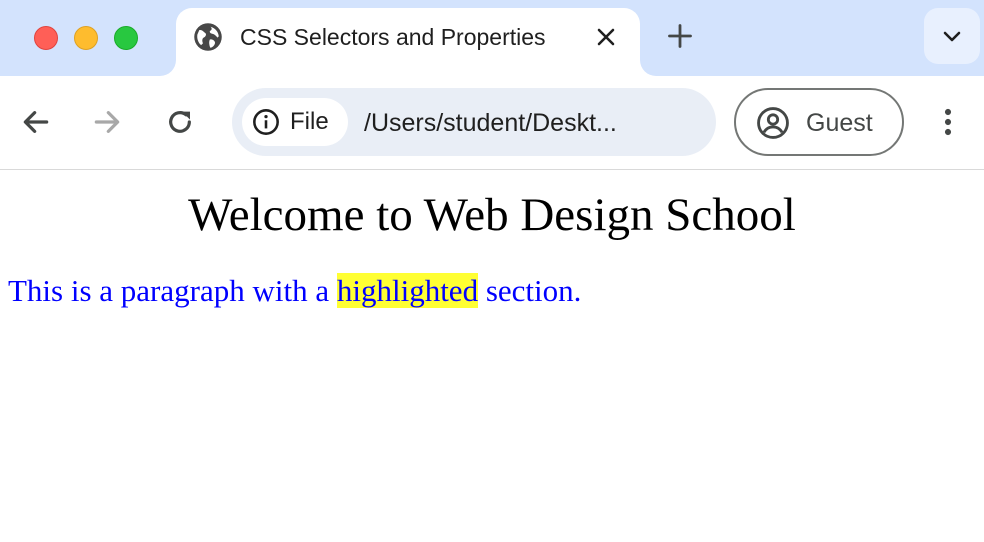 The image size is (984, 542). Describe the element at coordinates (492, 215) in the screenshot. I see `page-heading: Welcome to Web Design School` at that location.